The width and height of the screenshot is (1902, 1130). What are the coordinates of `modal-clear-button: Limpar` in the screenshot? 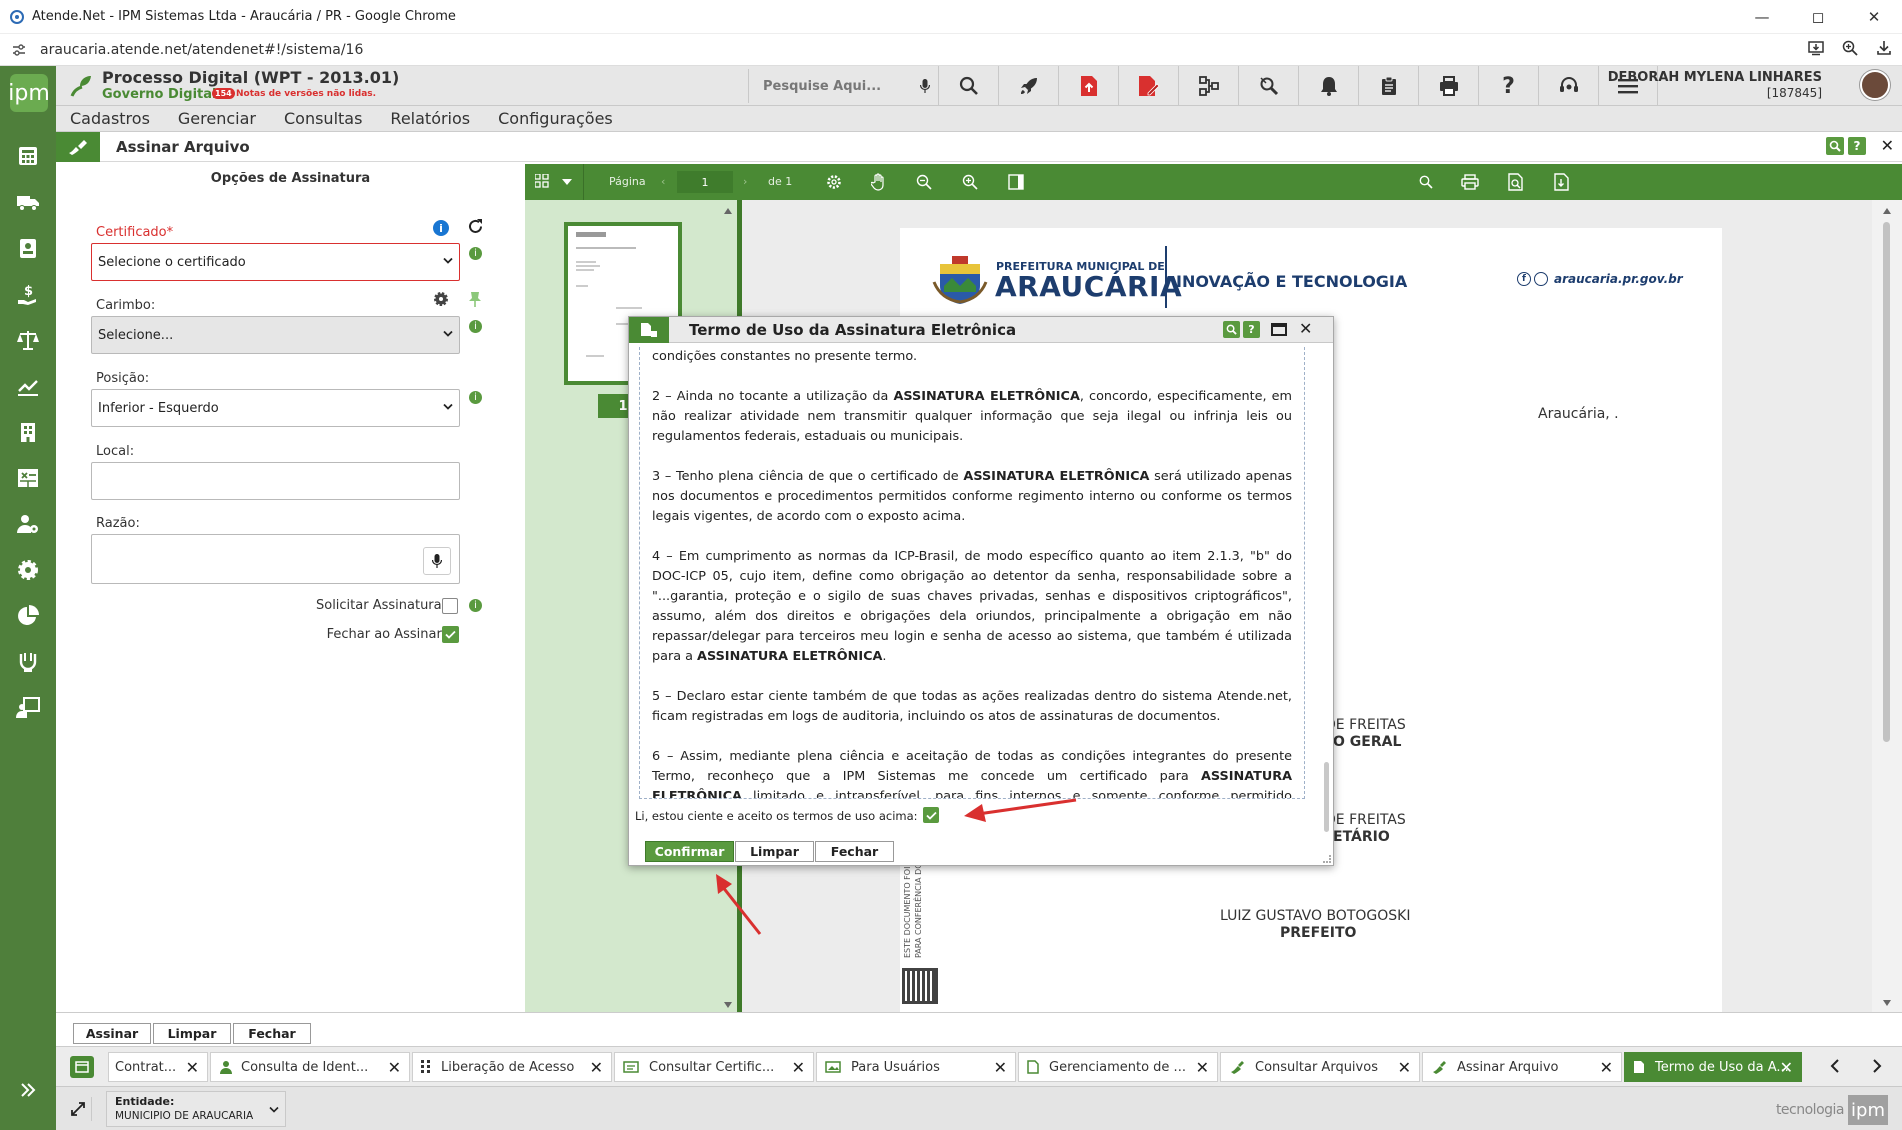 It's located at (774, 851).